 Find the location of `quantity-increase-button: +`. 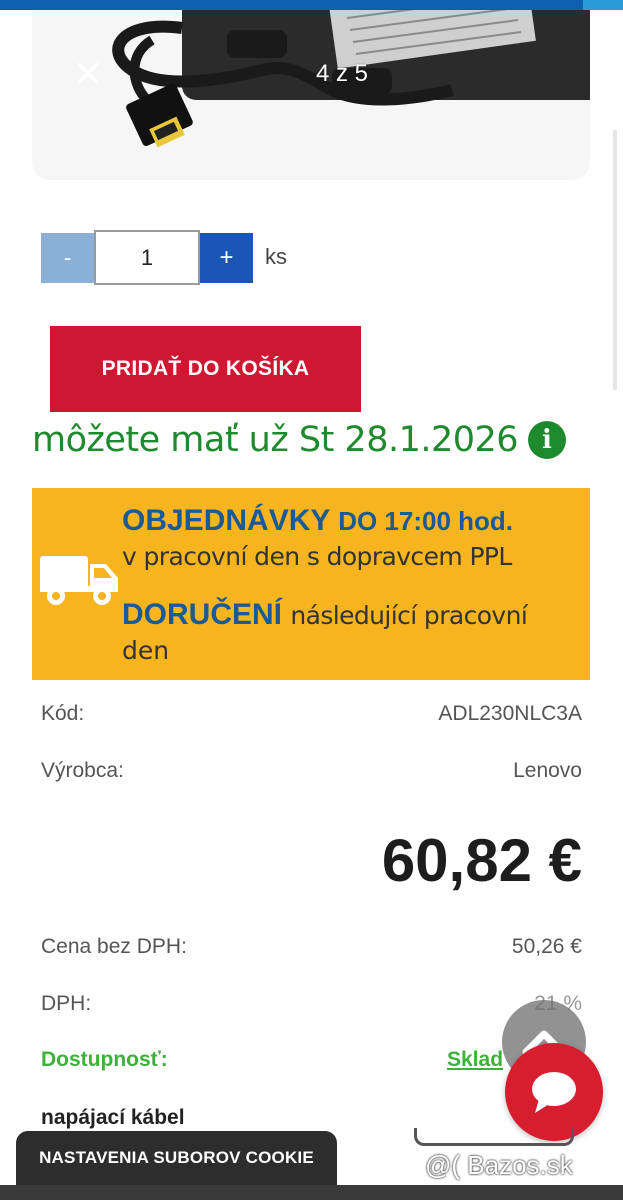

quantity-increase-button: + is located at coordinates (226, 258).